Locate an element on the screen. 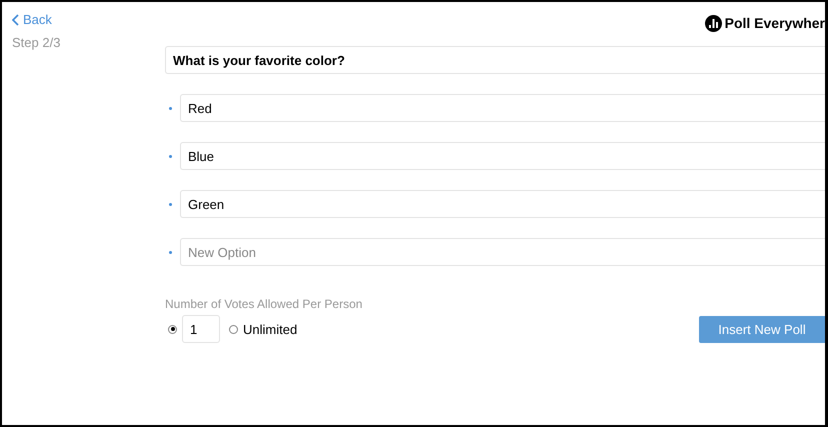 The width and height of the screenshot is (828, 427). question-field: What is your favorite color? is located at coordinates (495, 60).